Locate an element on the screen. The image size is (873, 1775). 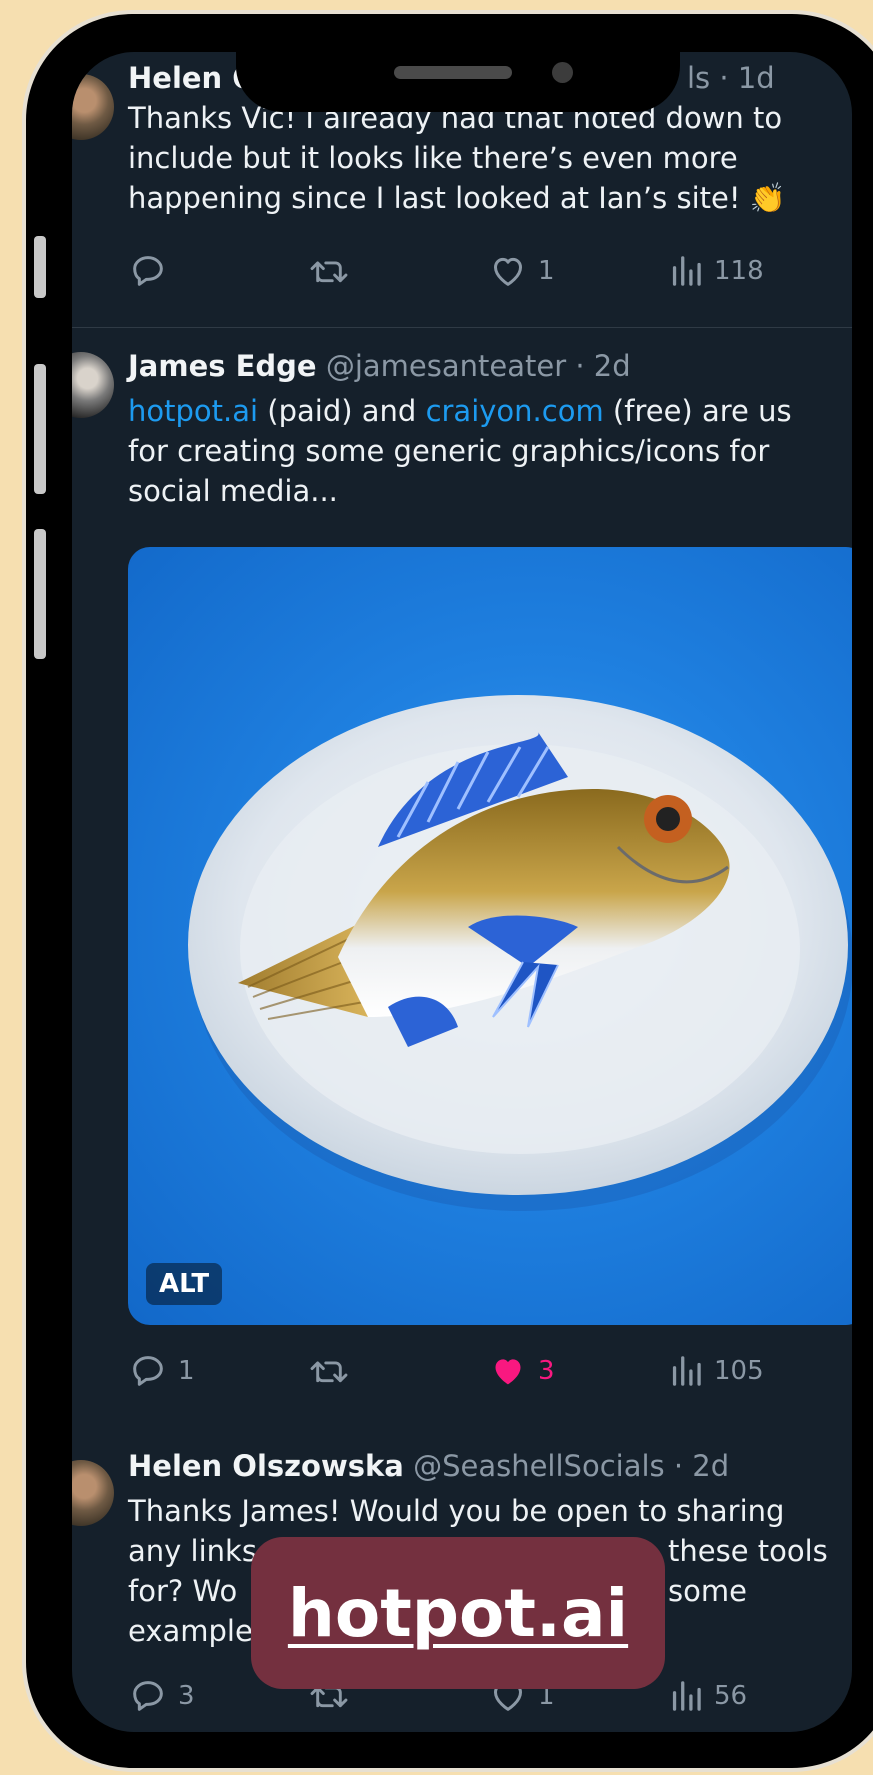
tweet-header: Helen Olszowska @SeashellSocials · 2d is located at coordinates (490, 1466).